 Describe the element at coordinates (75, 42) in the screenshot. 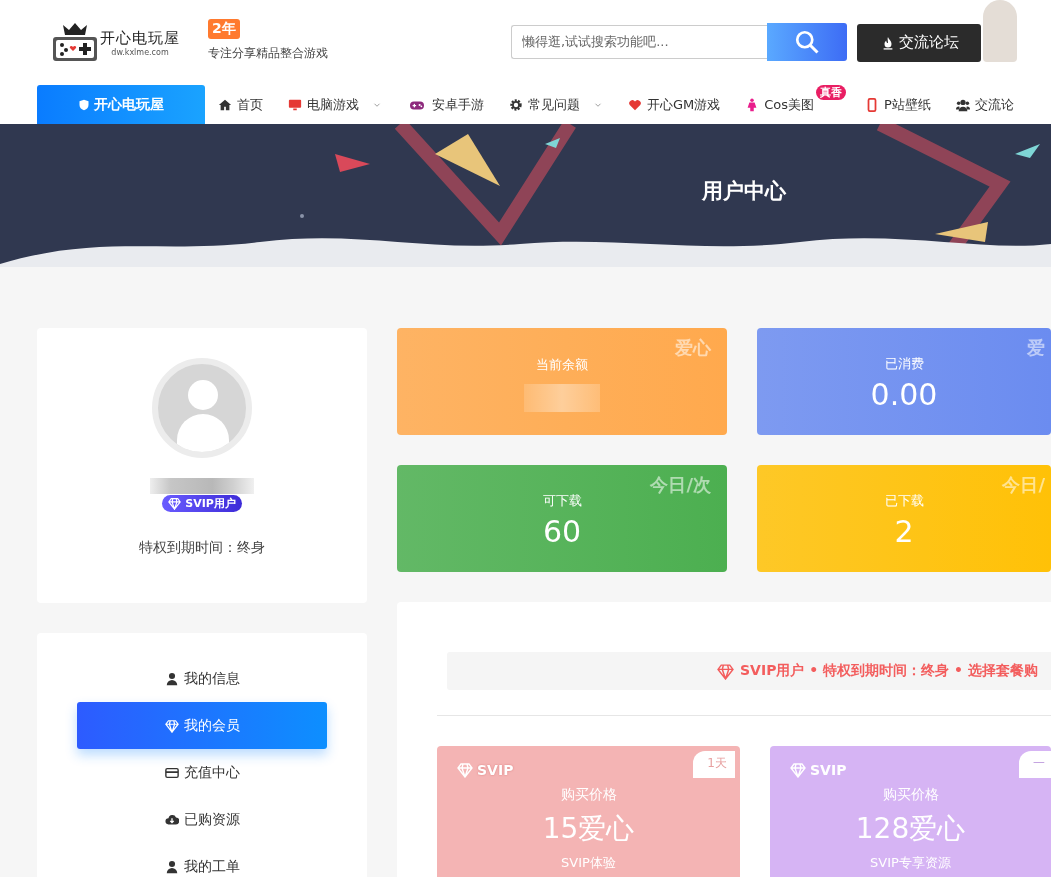

I see `crowned-gamepad-logo` at that location.